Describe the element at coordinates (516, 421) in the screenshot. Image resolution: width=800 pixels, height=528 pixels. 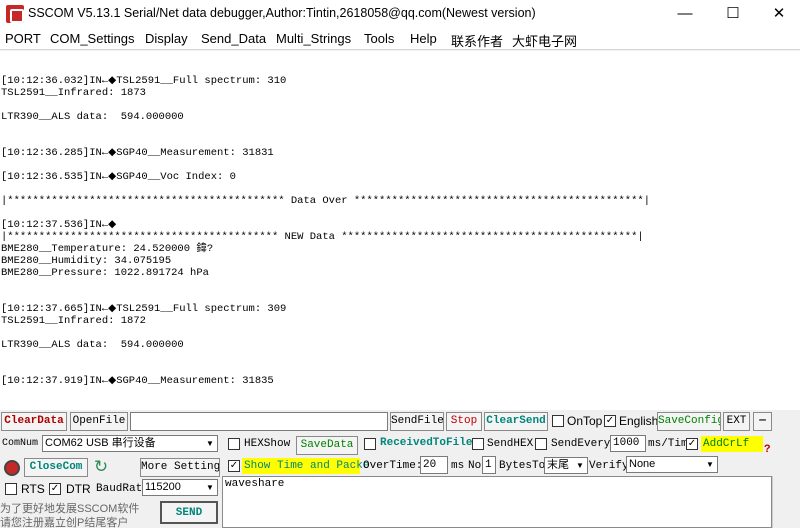
I see `clear-send-button: ClearSend` at that location.